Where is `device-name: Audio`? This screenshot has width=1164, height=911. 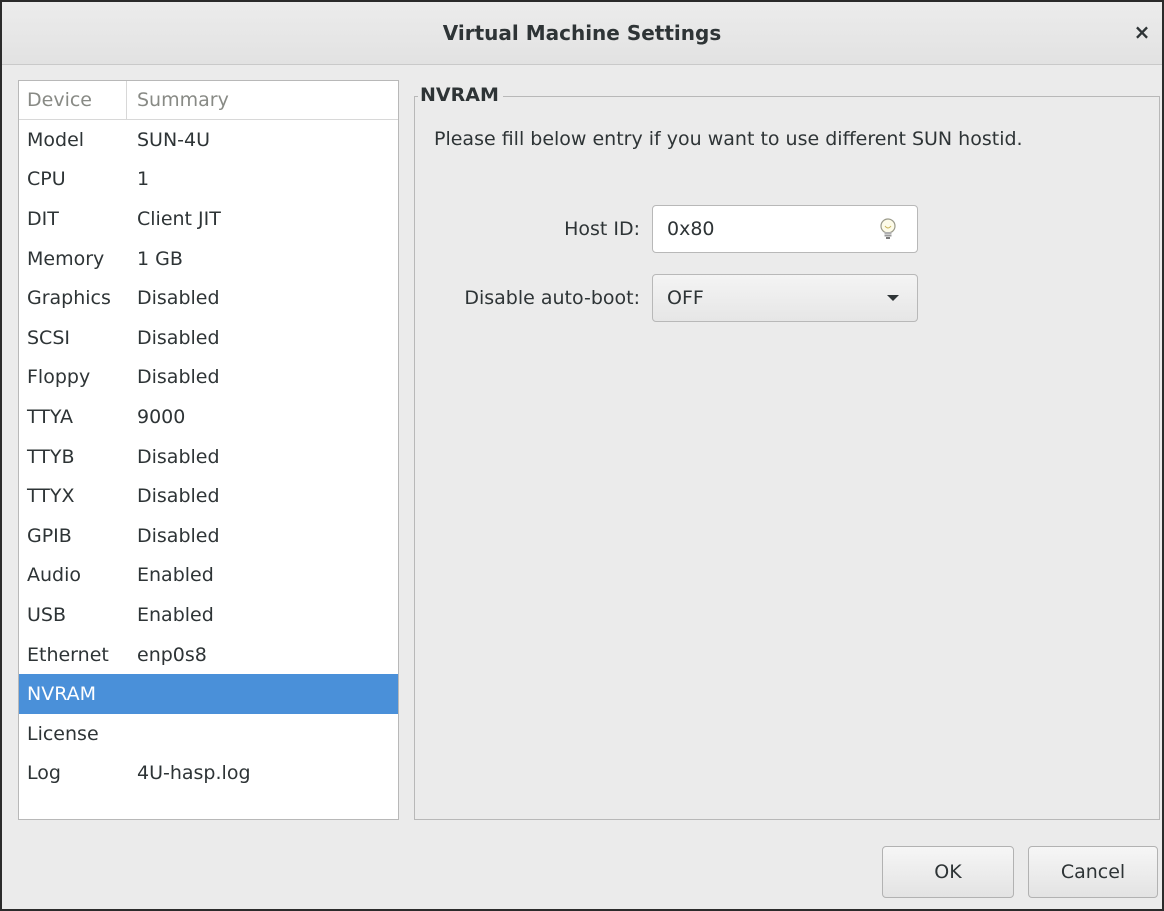 device-name: Audio is located at coordinates (54, 575).